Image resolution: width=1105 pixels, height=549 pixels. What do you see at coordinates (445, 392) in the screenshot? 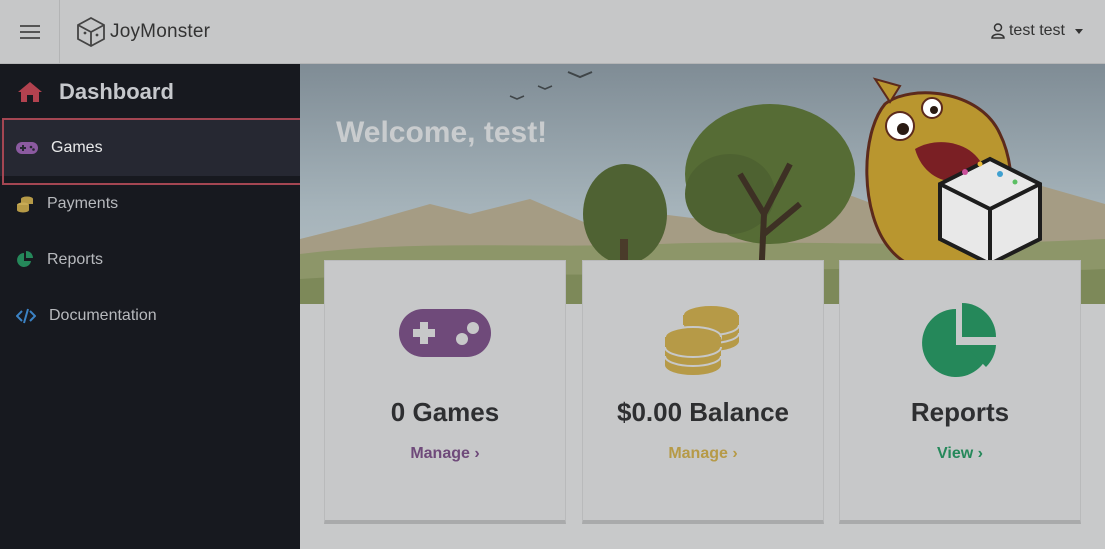
I see `games-card: 0 Games Manage ›` at bounding box center [445, 392].